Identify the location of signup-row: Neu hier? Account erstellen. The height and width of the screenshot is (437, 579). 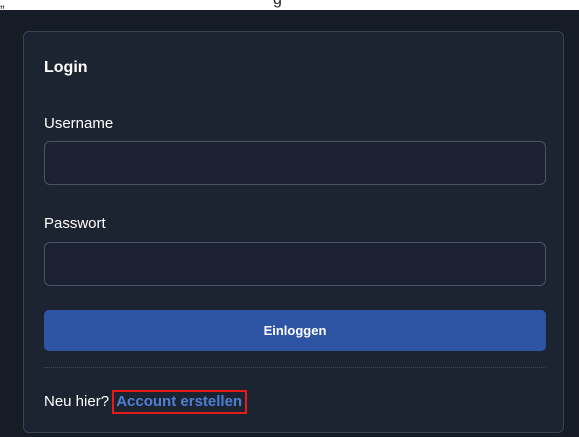
(146, 402).